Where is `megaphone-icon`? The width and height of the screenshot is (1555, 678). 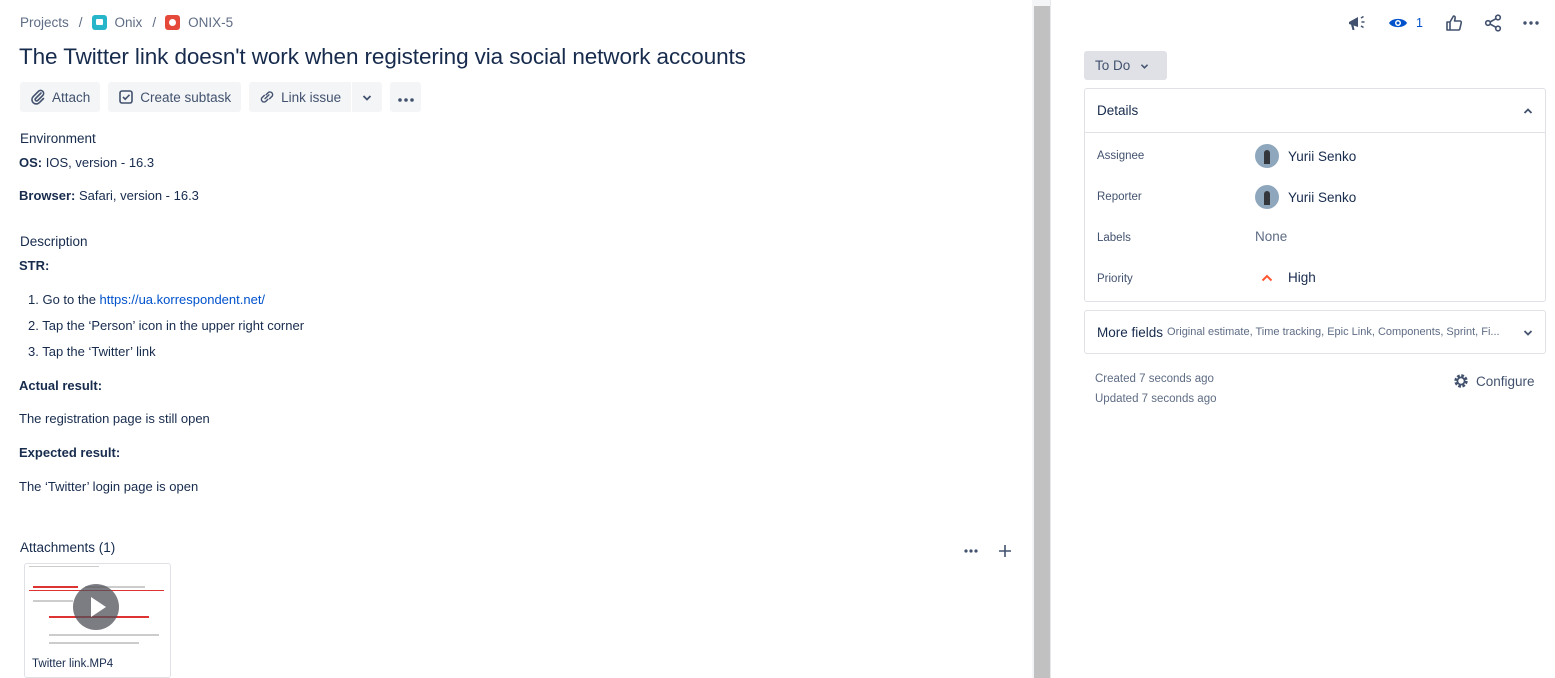
megaphone-icon is located at coordinates (1357, 22).